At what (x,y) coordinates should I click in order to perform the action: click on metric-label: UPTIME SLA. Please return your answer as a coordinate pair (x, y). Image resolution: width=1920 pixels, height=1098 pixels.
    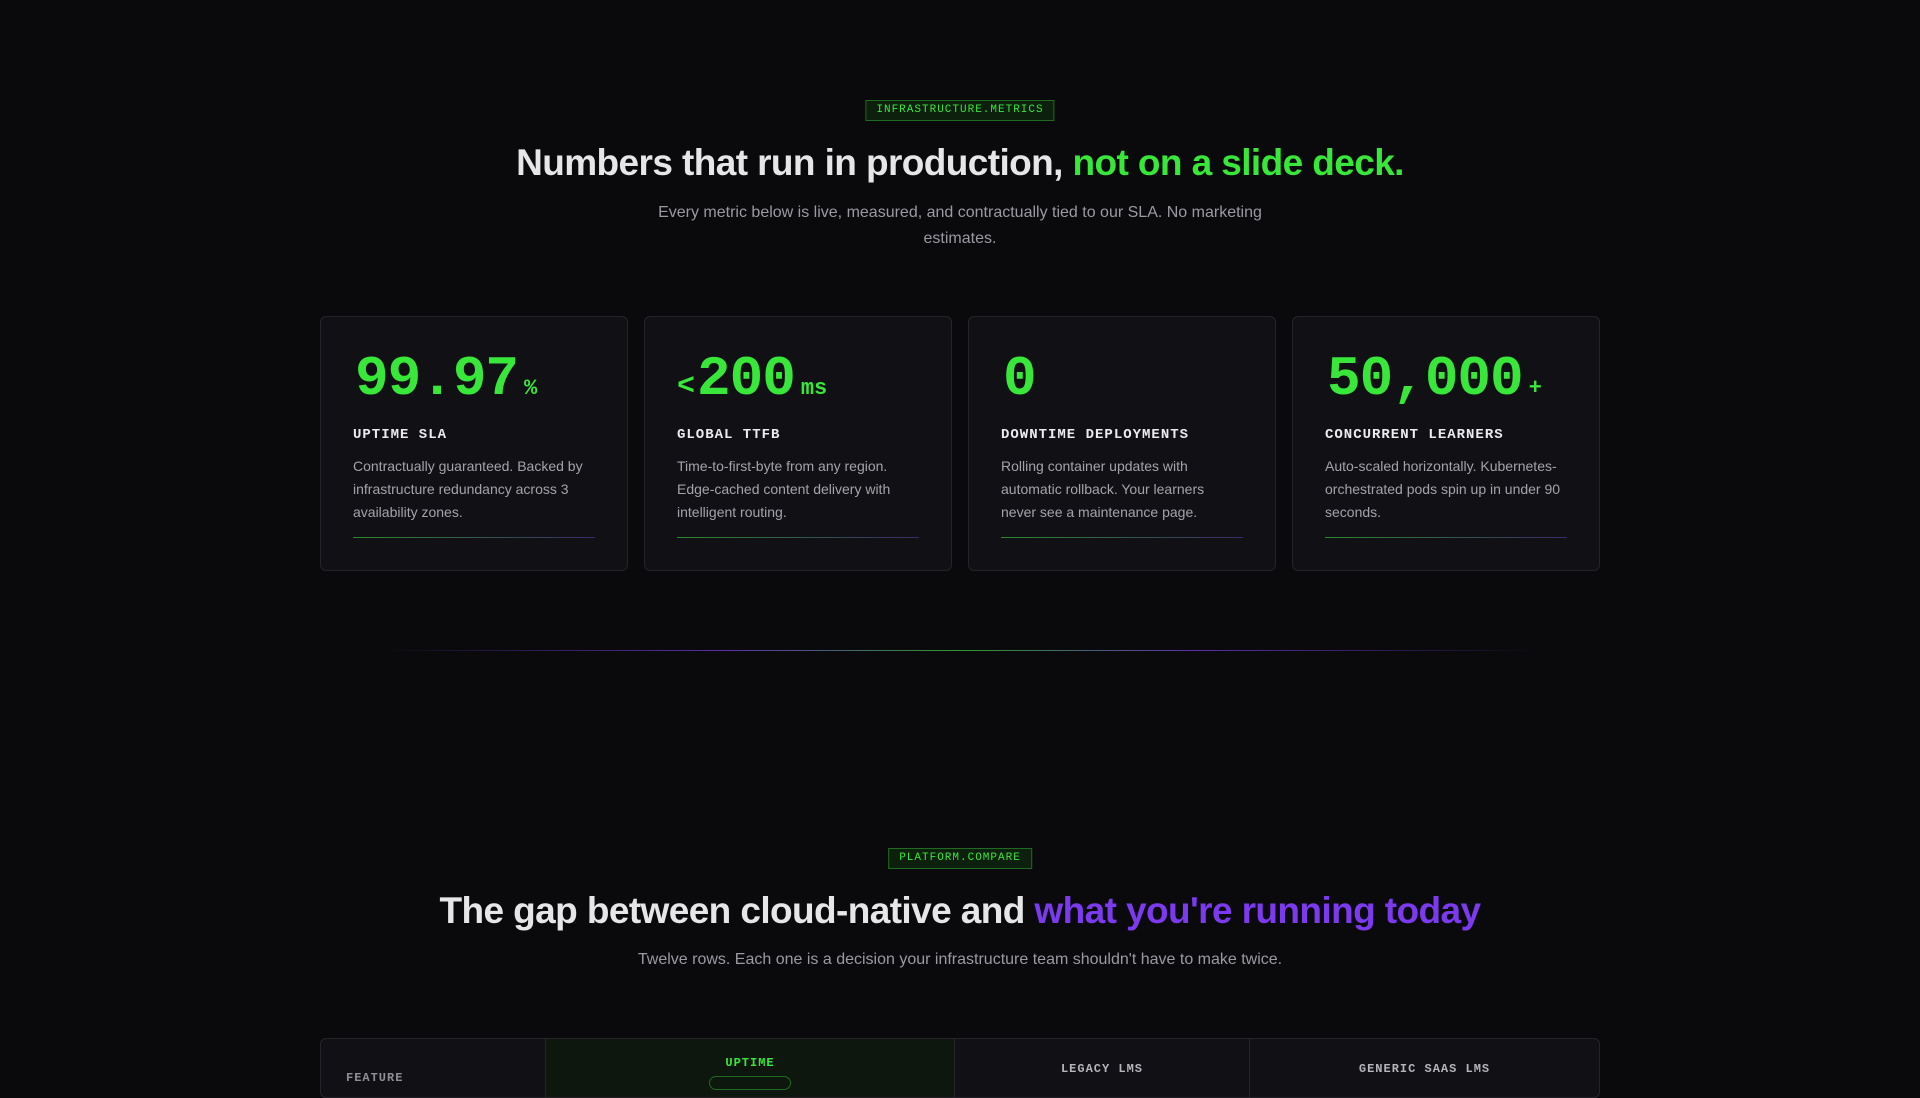
    Looking at the image, I should click on (400, 435).